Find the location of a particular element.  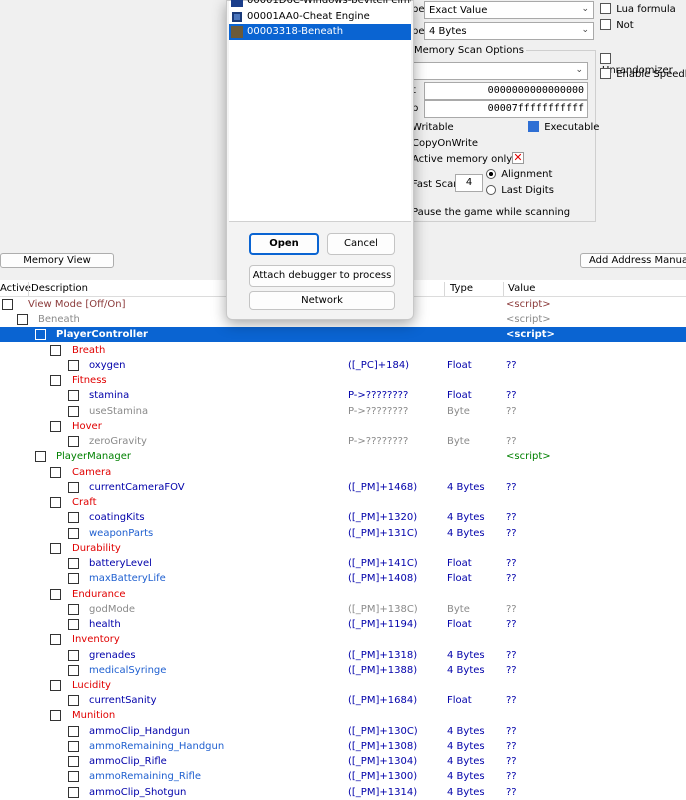

executable-checkbox: Executable is located at coordinates (563, 128).